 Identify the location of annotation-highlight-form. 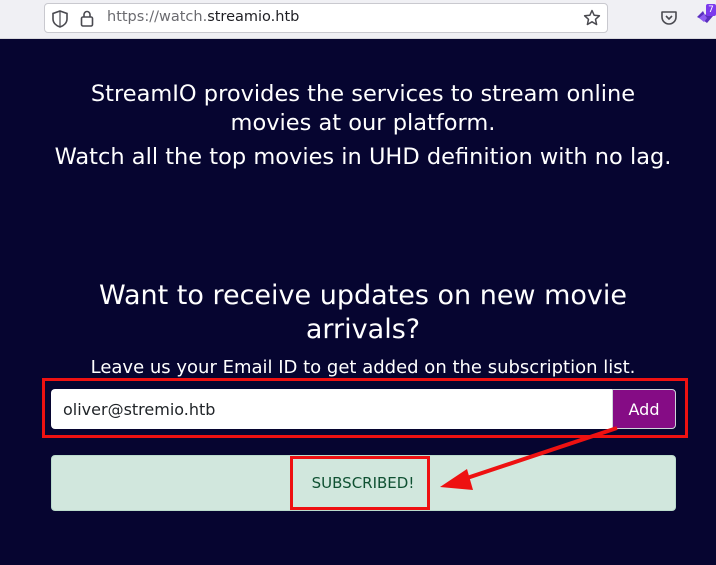
(365, 408).